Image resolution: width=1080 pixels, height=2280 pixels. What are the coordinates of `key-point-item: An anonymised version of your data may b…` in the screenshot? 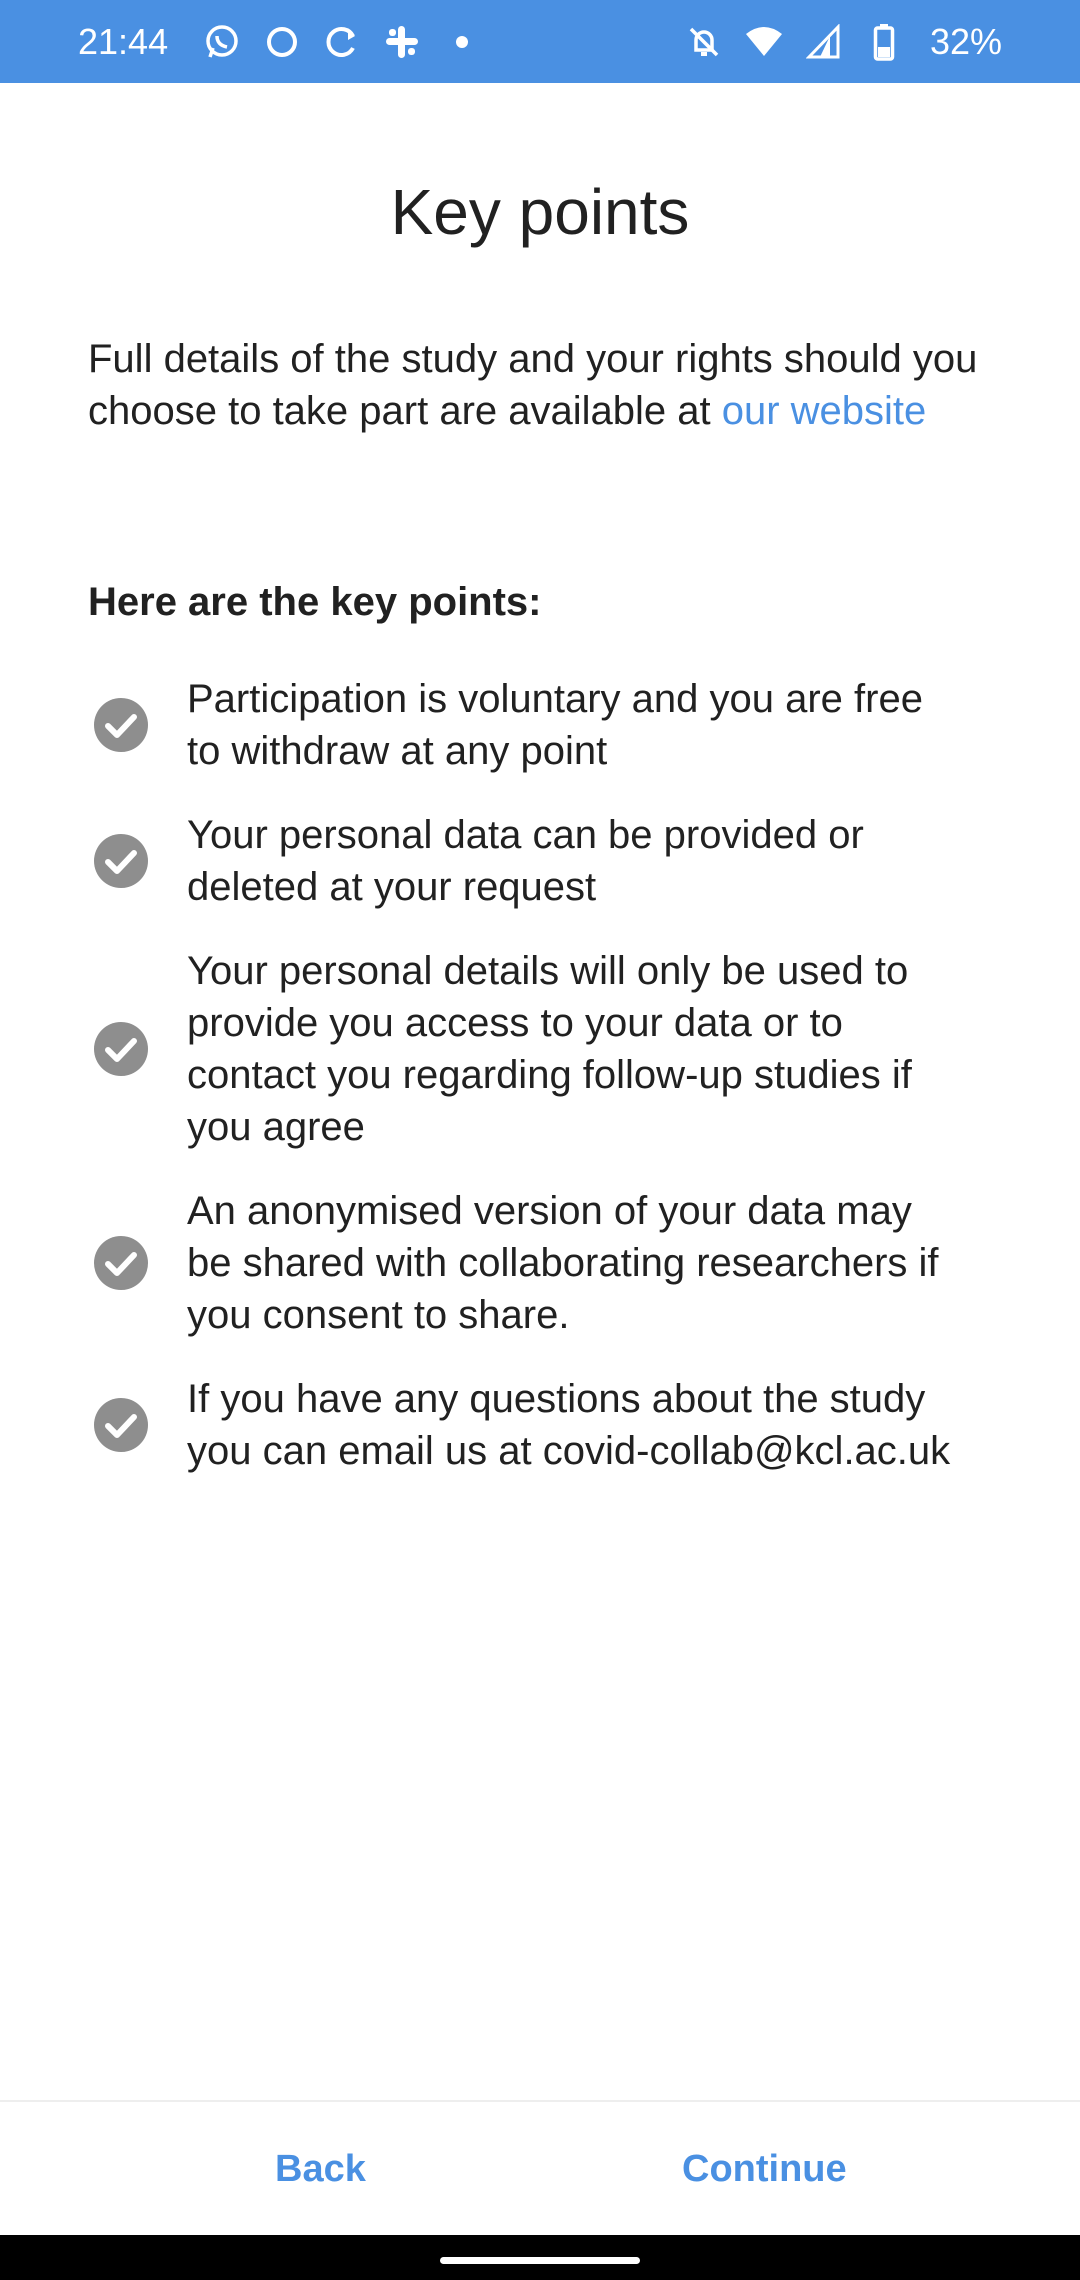 It's located at (548, 1263).